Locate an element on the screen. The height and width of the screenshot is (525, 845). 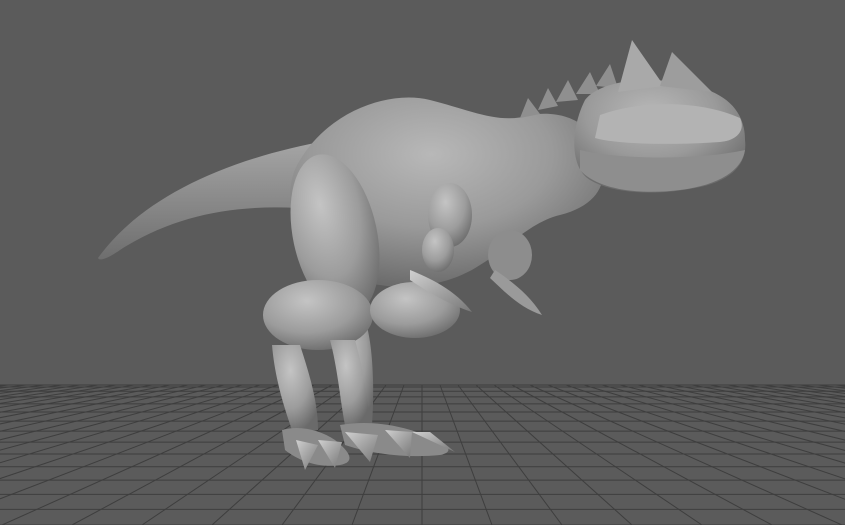
knee is located at coordinates (318, 315).